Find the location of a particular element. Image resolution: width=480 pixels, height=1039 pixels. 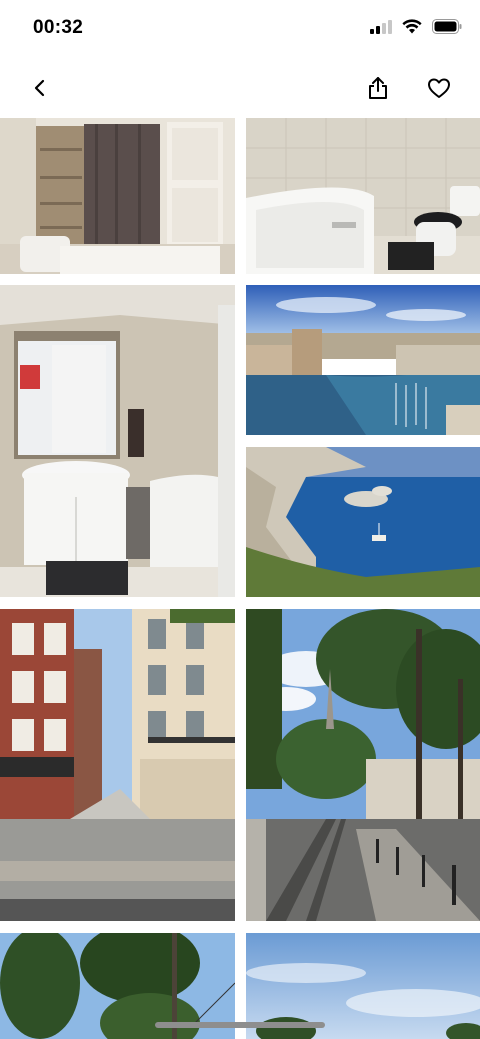

cellular-signal-icon is located at coordinates (381, 29).